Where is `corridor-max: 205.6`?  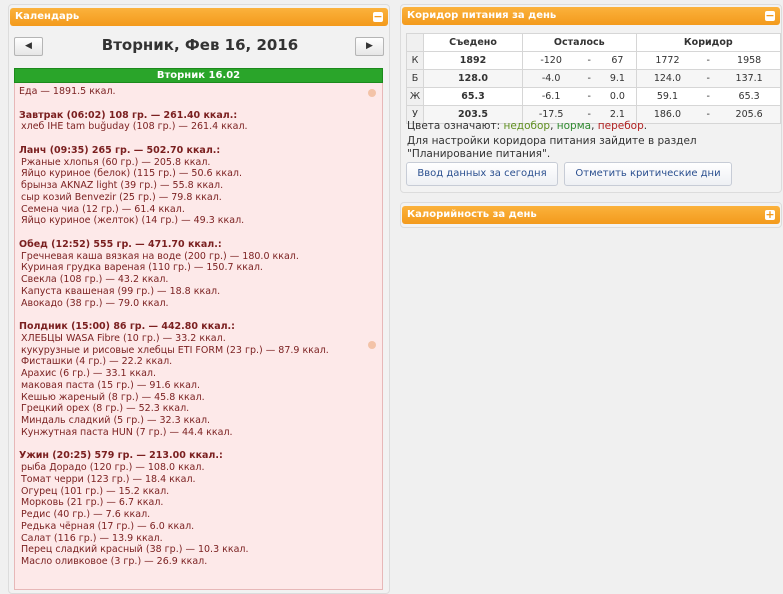
corridor-max: 205.6 is located at coordinates (750, 114).